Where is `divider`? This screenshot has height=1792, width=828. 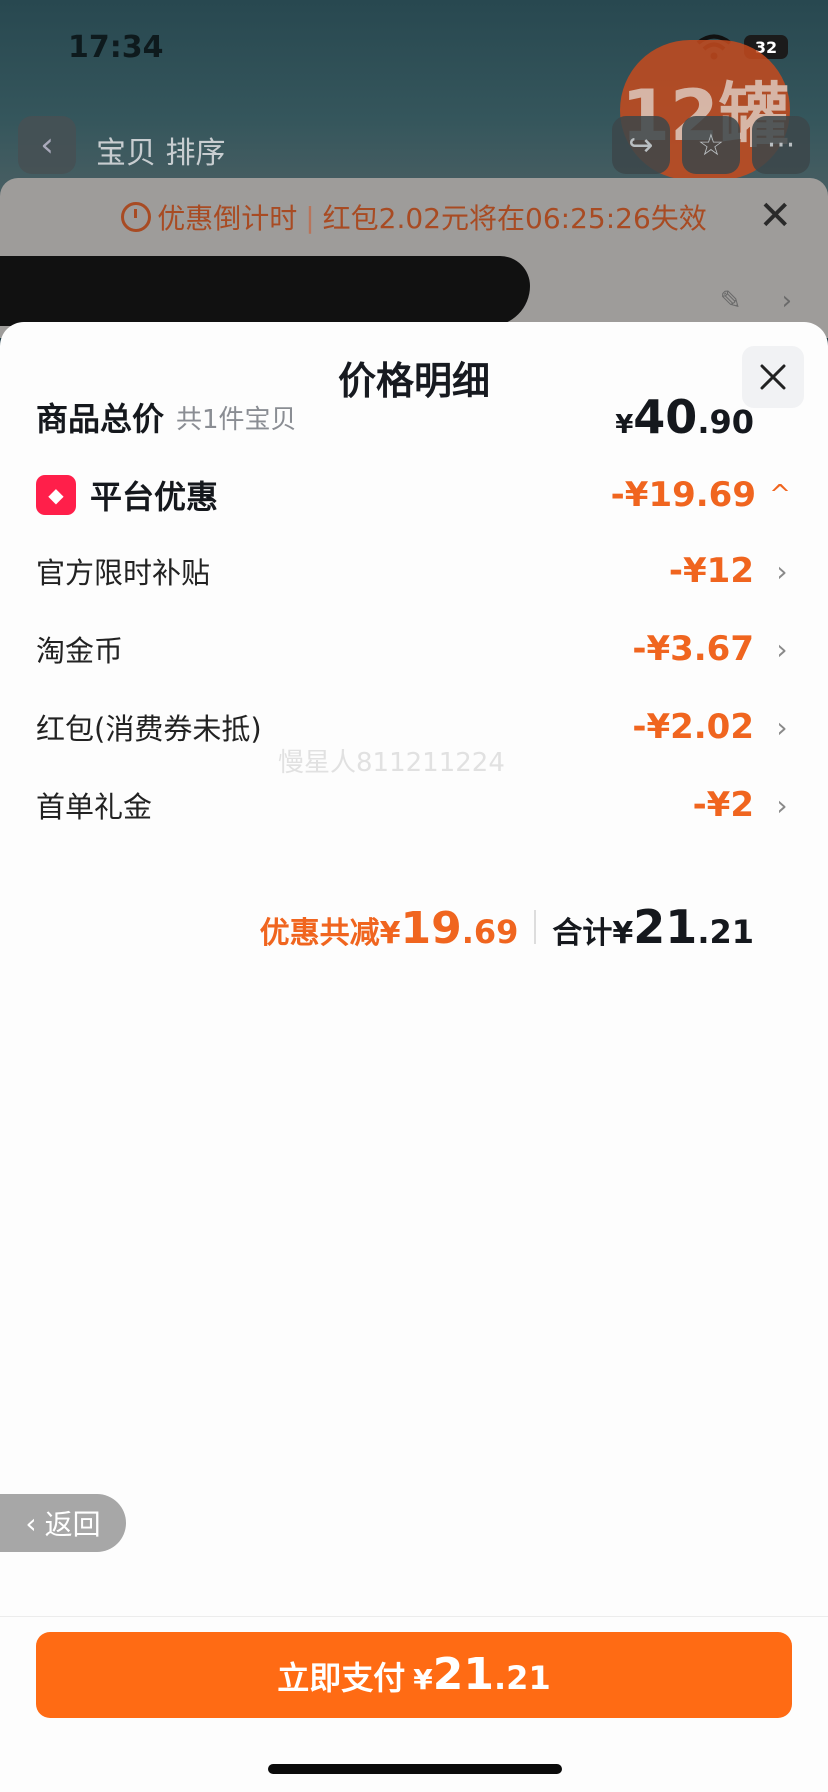
divider is located at coordinates (414, 1616).